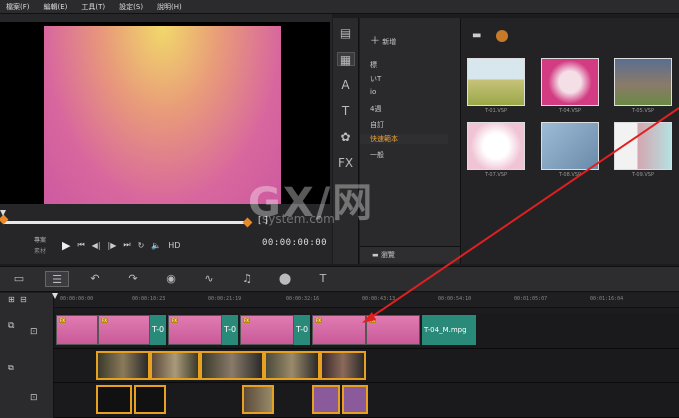 This screenshot has height=418, width=679. What do you see at coordinates (373, 92) in the screenshot?
I see `category-item: io` at bounding box center [373, 92].